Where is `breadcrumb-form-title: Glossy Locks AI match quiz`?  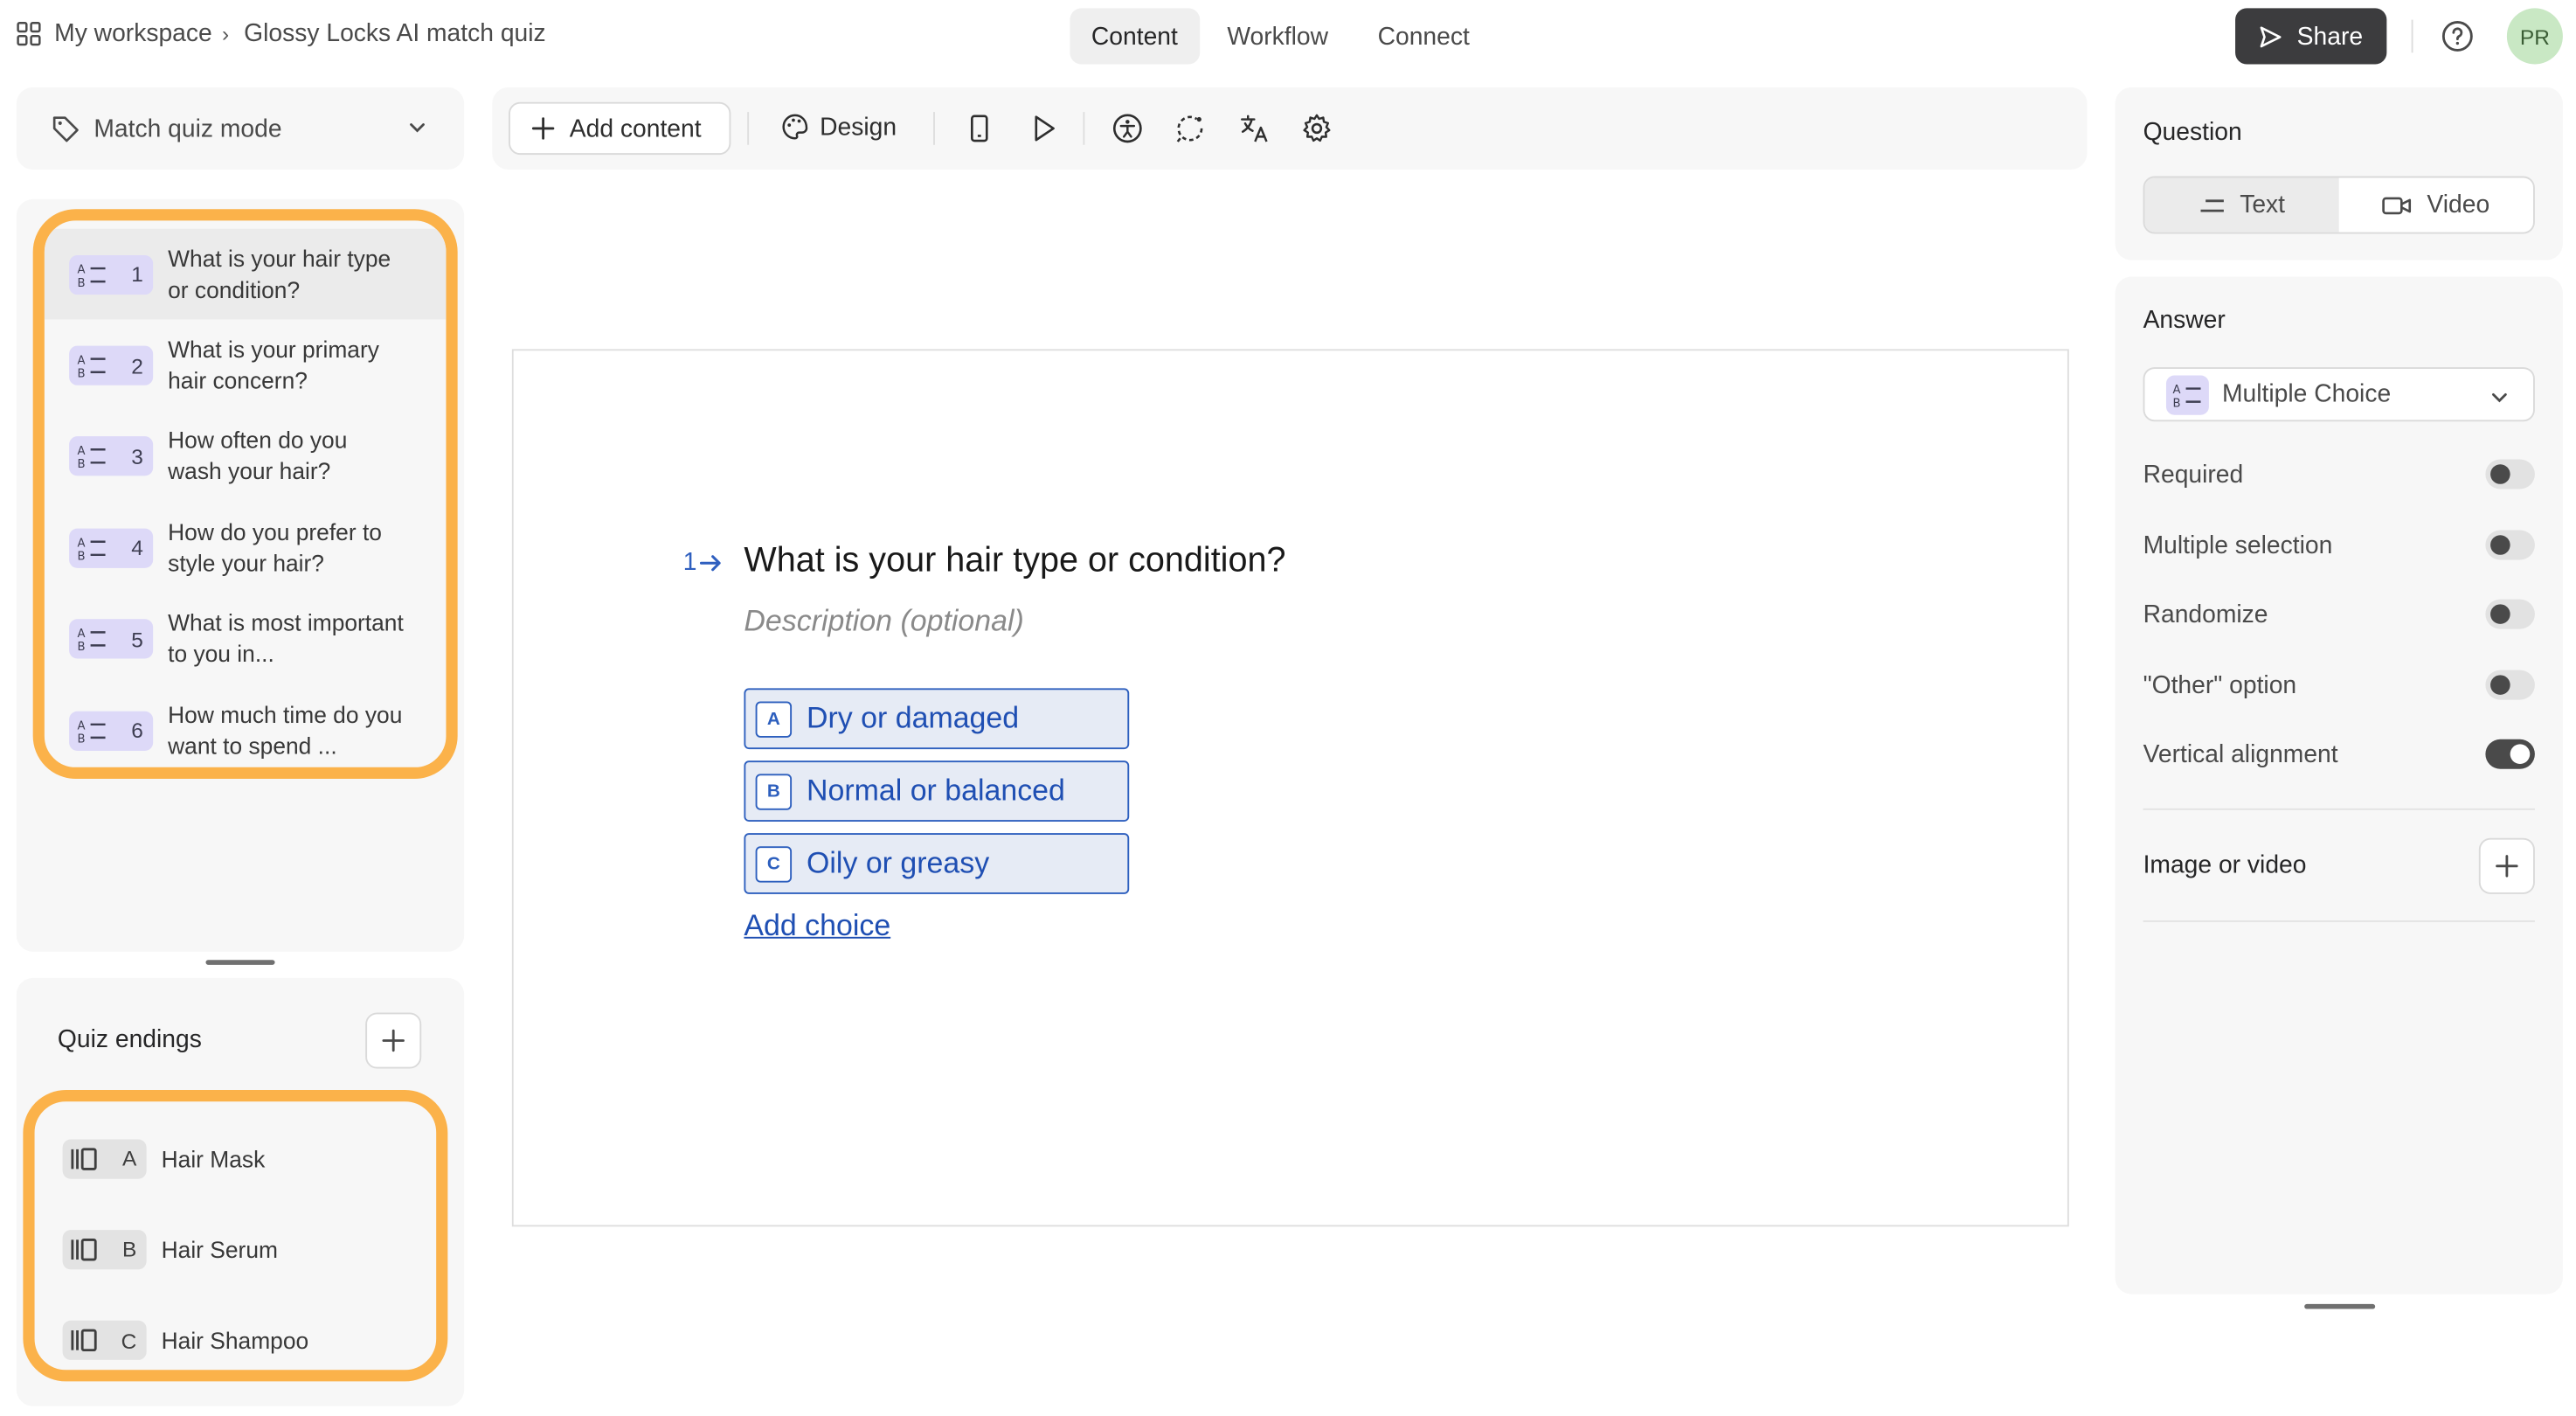 breadcrumb-form-title: Glossy Locks AI match quiz is located at coordinates (394, 34).